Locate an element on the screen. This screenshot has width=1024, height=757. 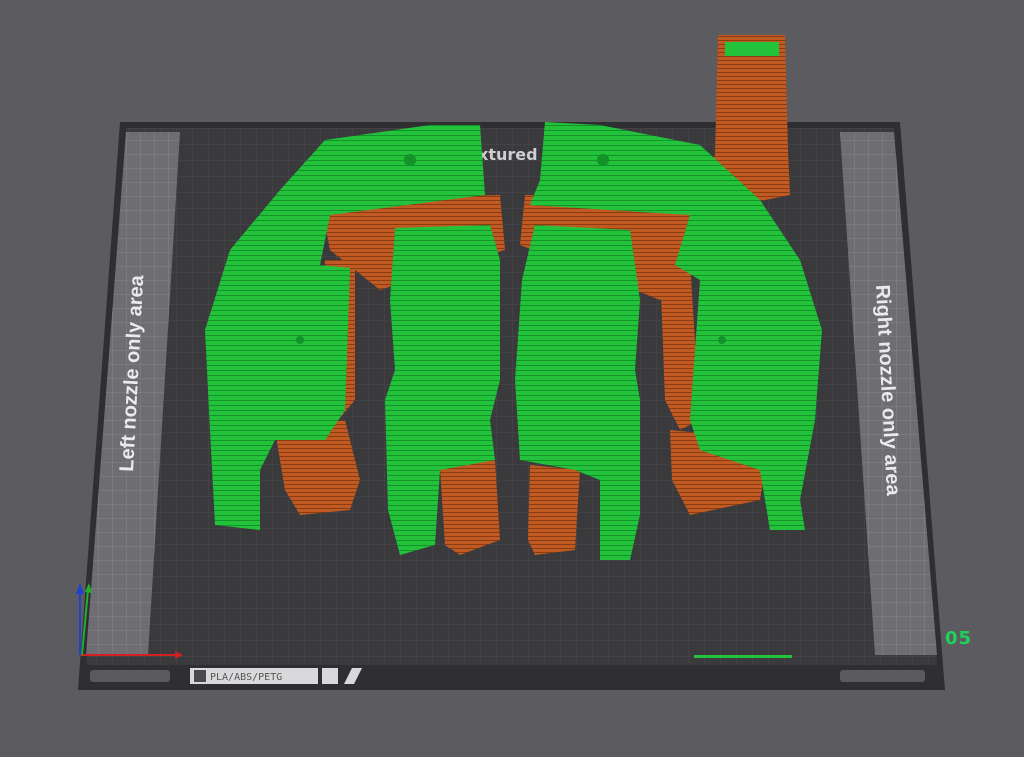
plate-number: 05 is located at coordinates (958, 638).